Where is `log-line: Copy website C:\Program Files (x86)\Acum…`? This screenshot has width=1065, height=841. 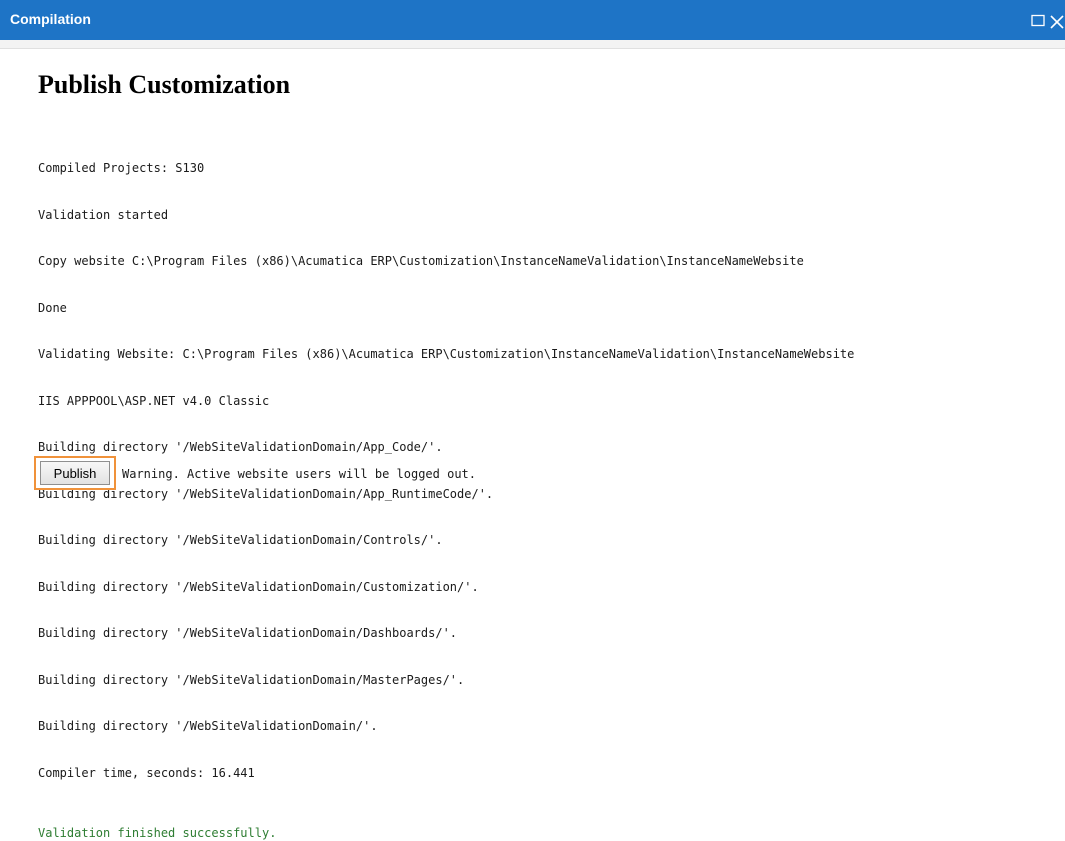 log-line: Copy website C:\Program Files (x86)\Acum… is located at coordinates (421, 261).